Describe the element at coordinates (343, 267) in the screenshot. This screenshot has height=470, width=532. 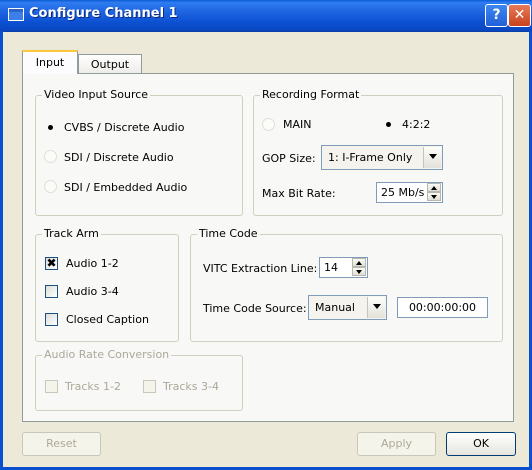
I see `vitc-extraction-line-spinner: 14` at that location.